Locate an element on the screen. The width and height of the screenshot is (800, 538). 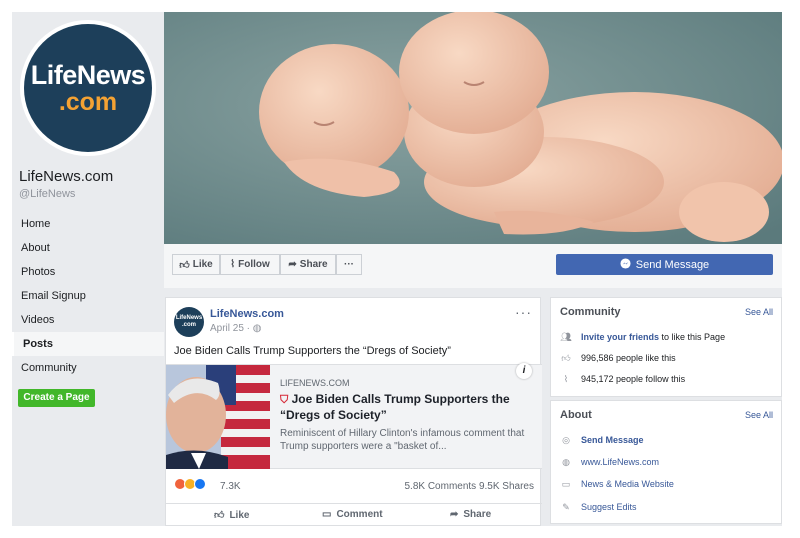
post-share-button: ➦ Share is located at coordinates (470, 514).